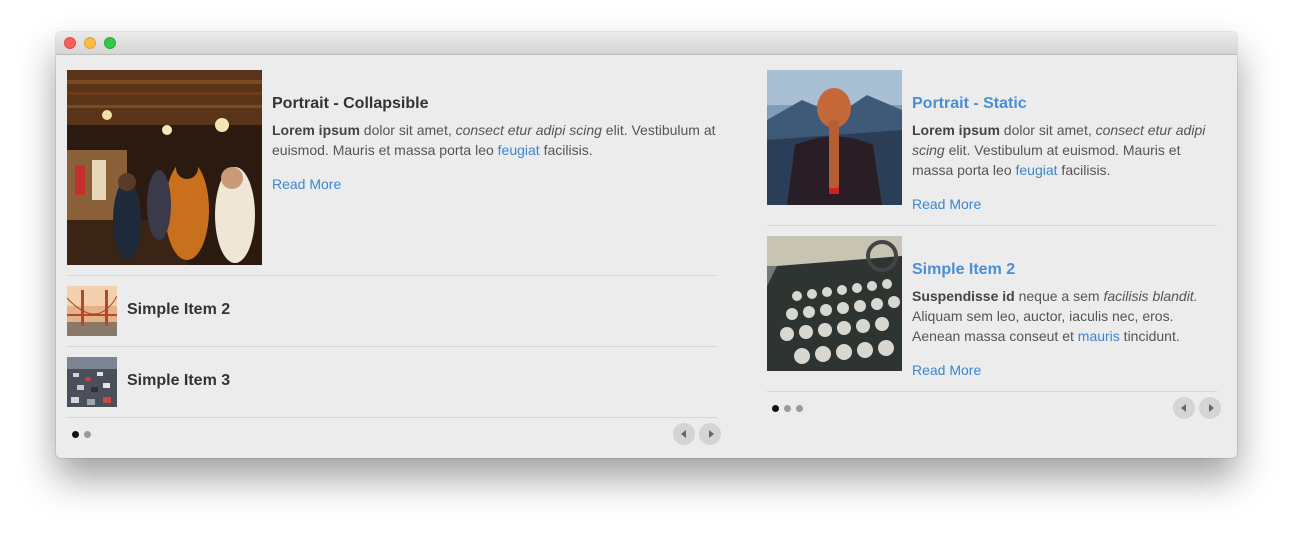 Image resolution: width=1293 pixels, height=538 pixels. I want to click on typewriter-image, so click(834, 303).